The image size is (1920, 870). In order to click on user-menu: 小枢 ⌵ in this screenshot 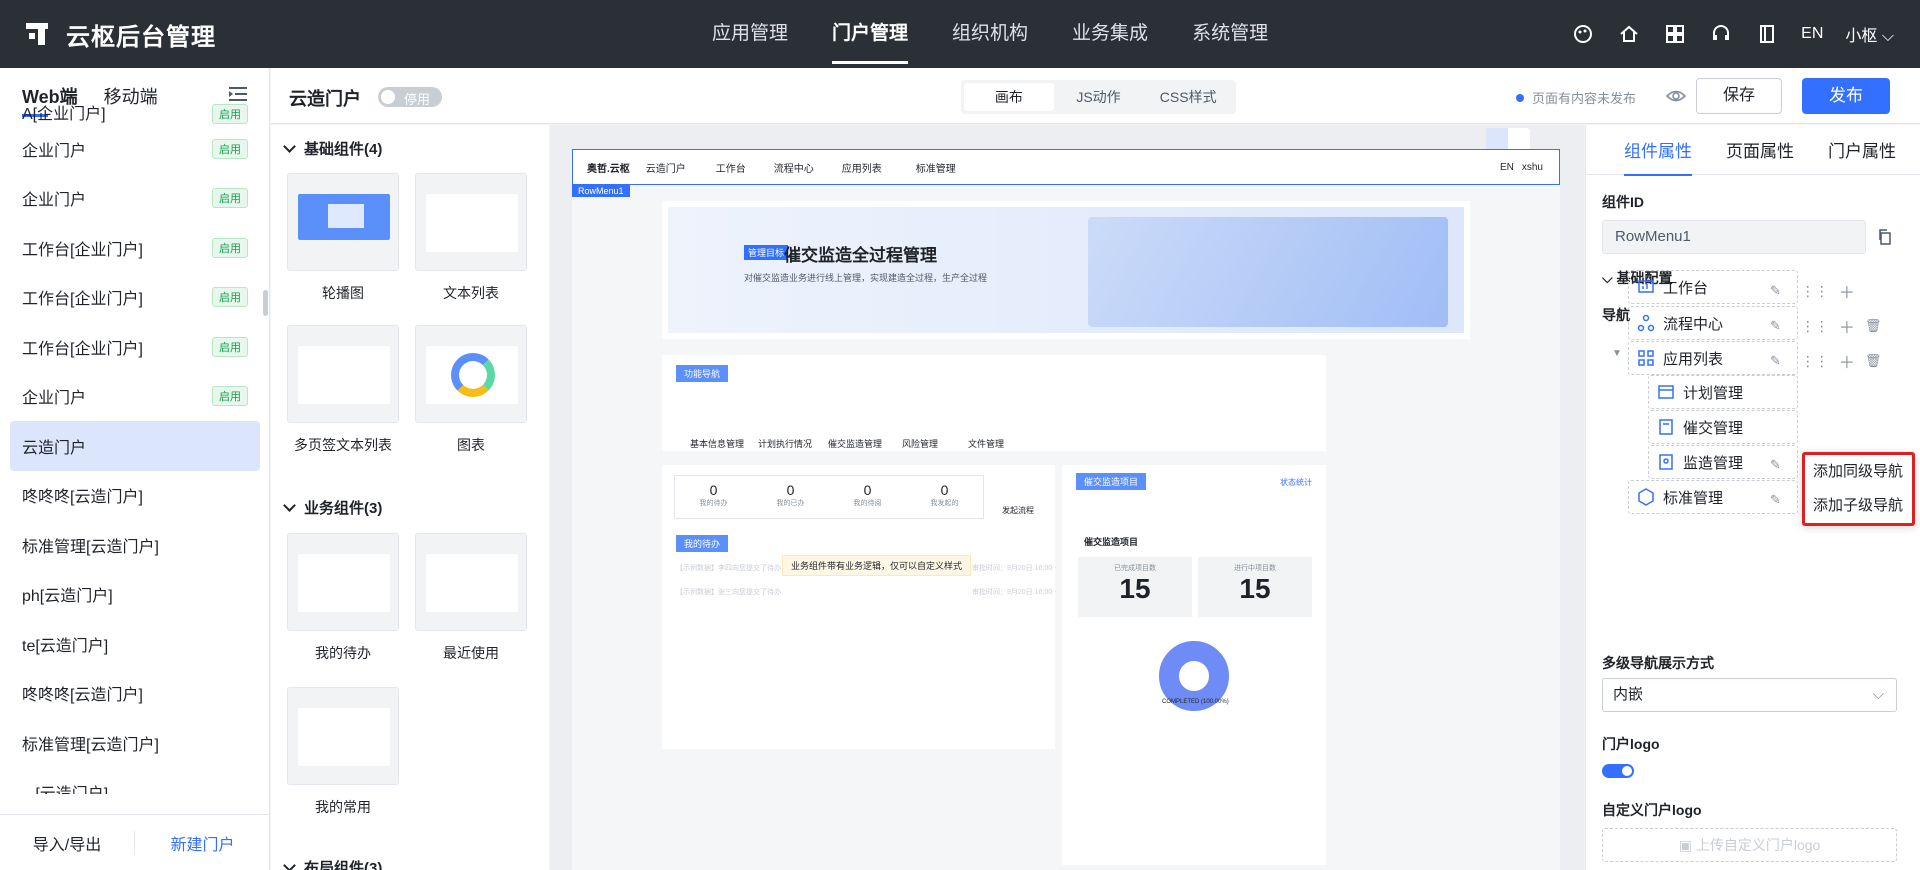, I will do `click(1869, 34)`.